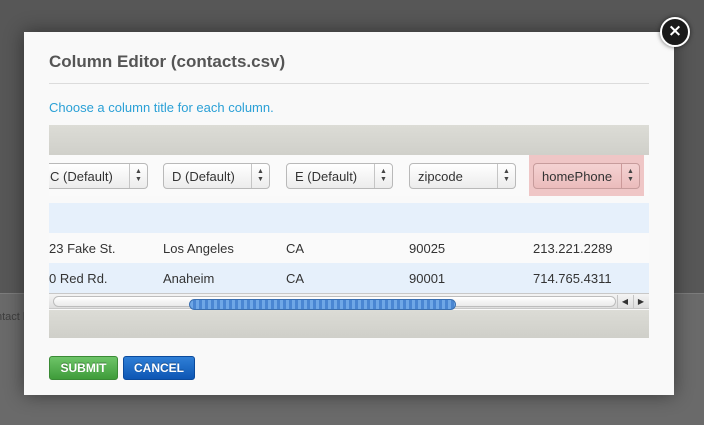 The height and width of the screenshot is (425, 704). I want to click on table-cell: 90025, so click(427, 248).